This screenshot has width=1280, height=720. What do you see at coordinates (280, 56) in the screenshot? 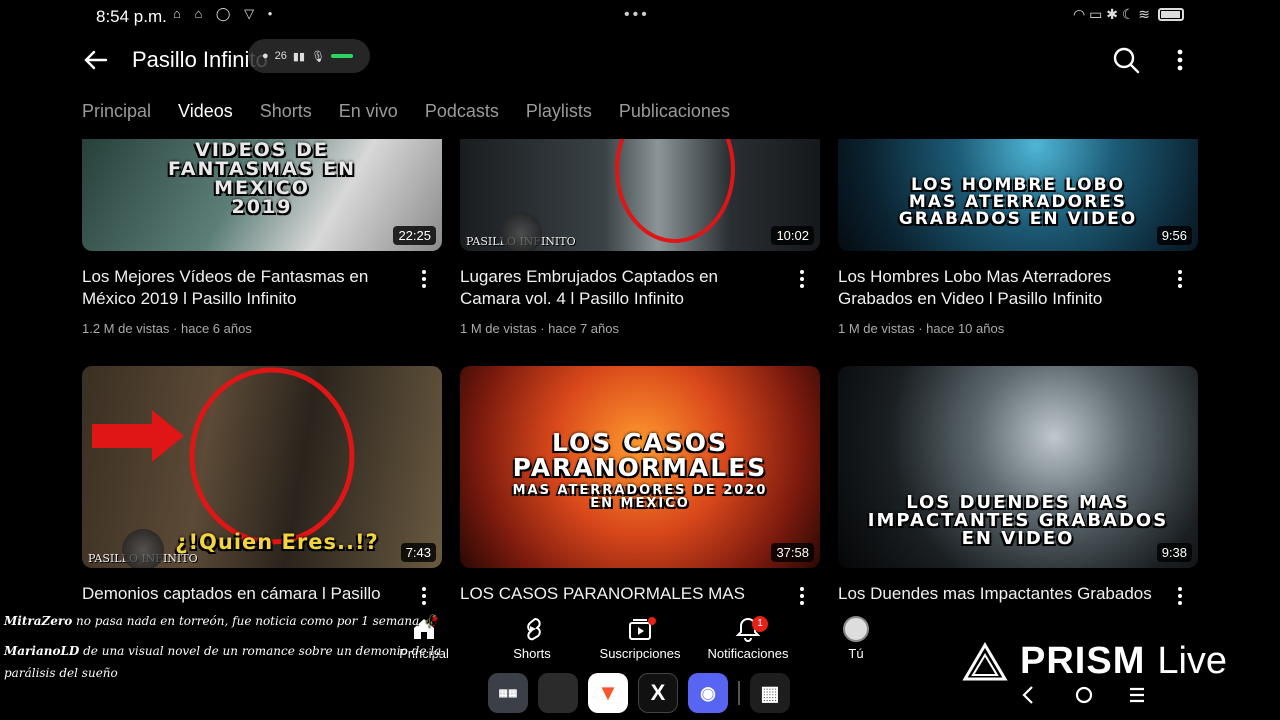
I see `overlay-count: 26` at bounding box center [280, 56].